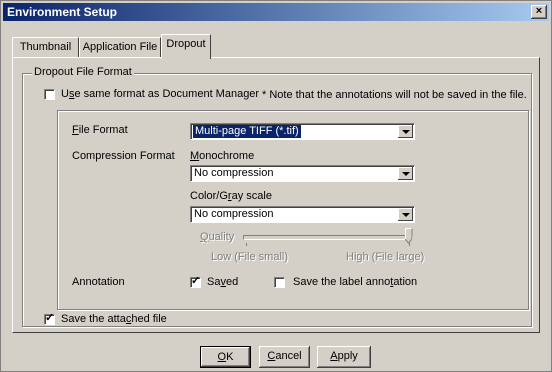 Image resolution: width=552 pixels, height=372 pixels. Describe the element at coordinates (344, 357) in the screenshot. I see `apply-button: Apply` at that location.